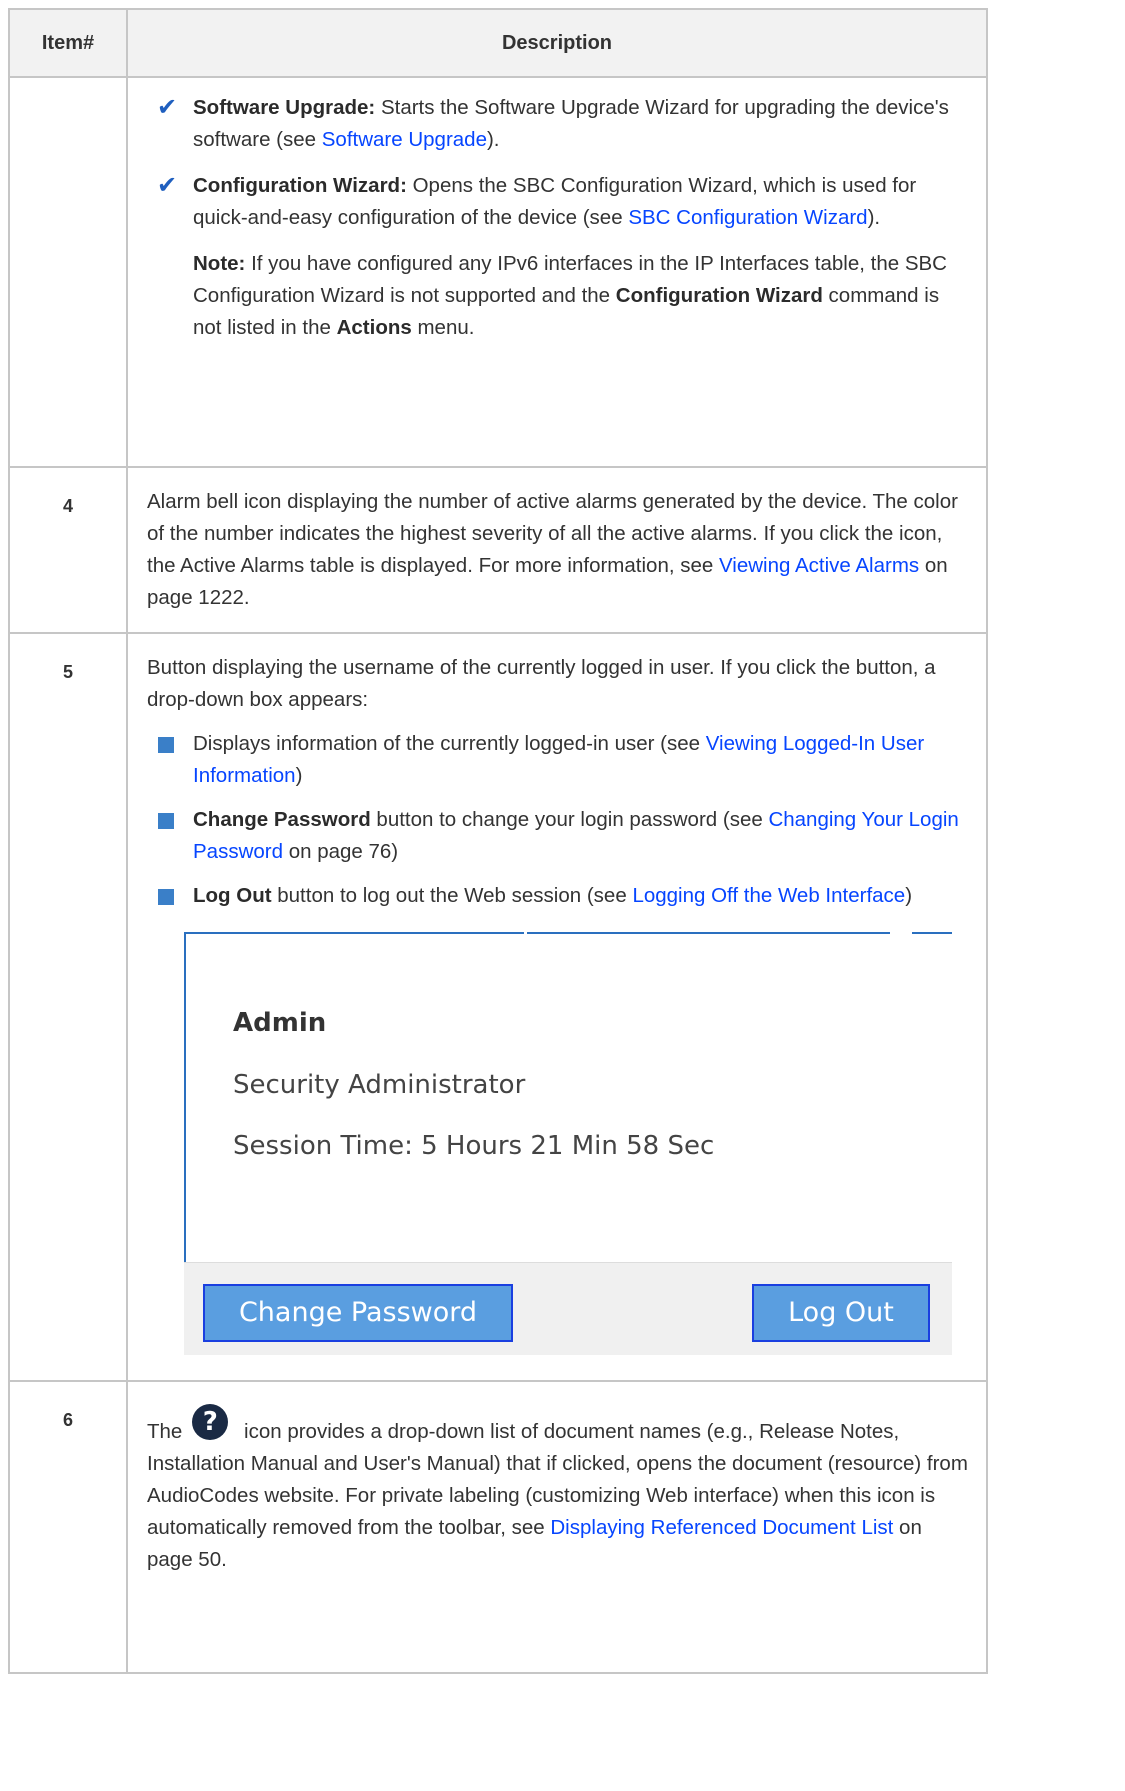 The width and height of the screenshot is (1125, 1791). I want to click on config-wizard-link: SBC Configuration Wizard, so click(747, 217).